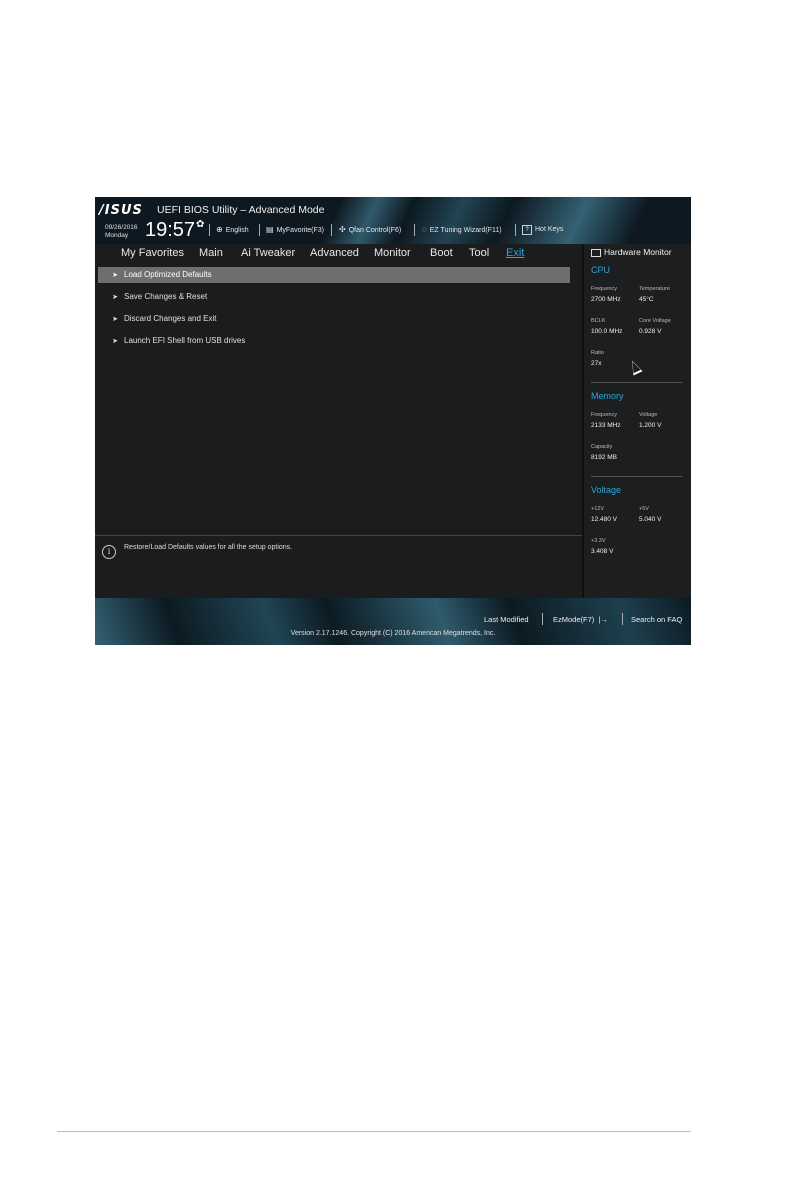  I want to click on memory-frequency-value: 2133 MHz, so click(606, 425).